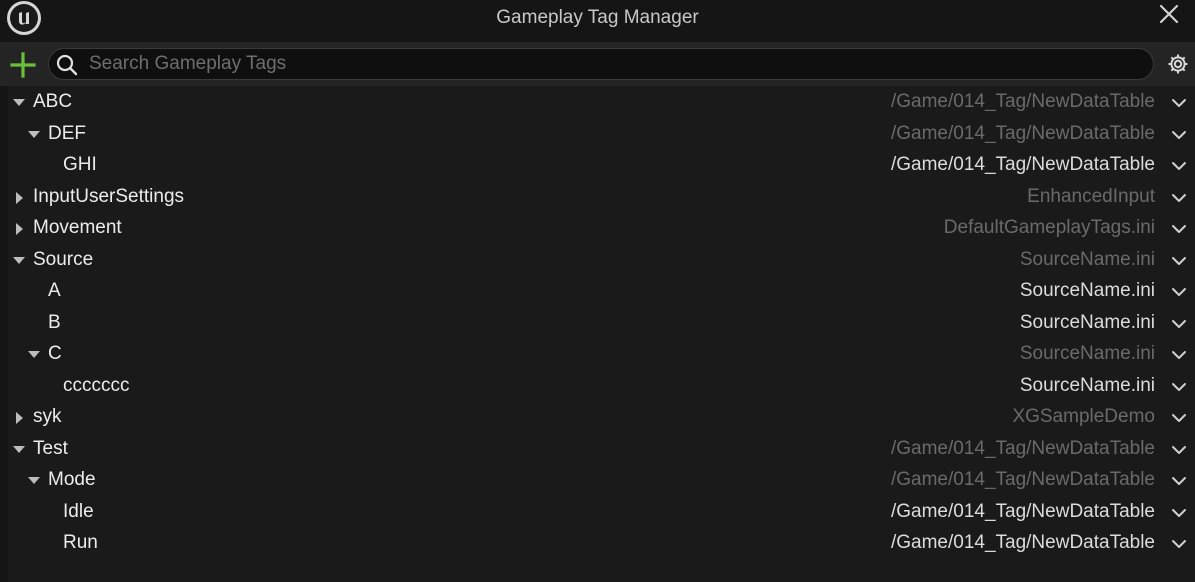  I want to click on search-box, so click(601, 64).